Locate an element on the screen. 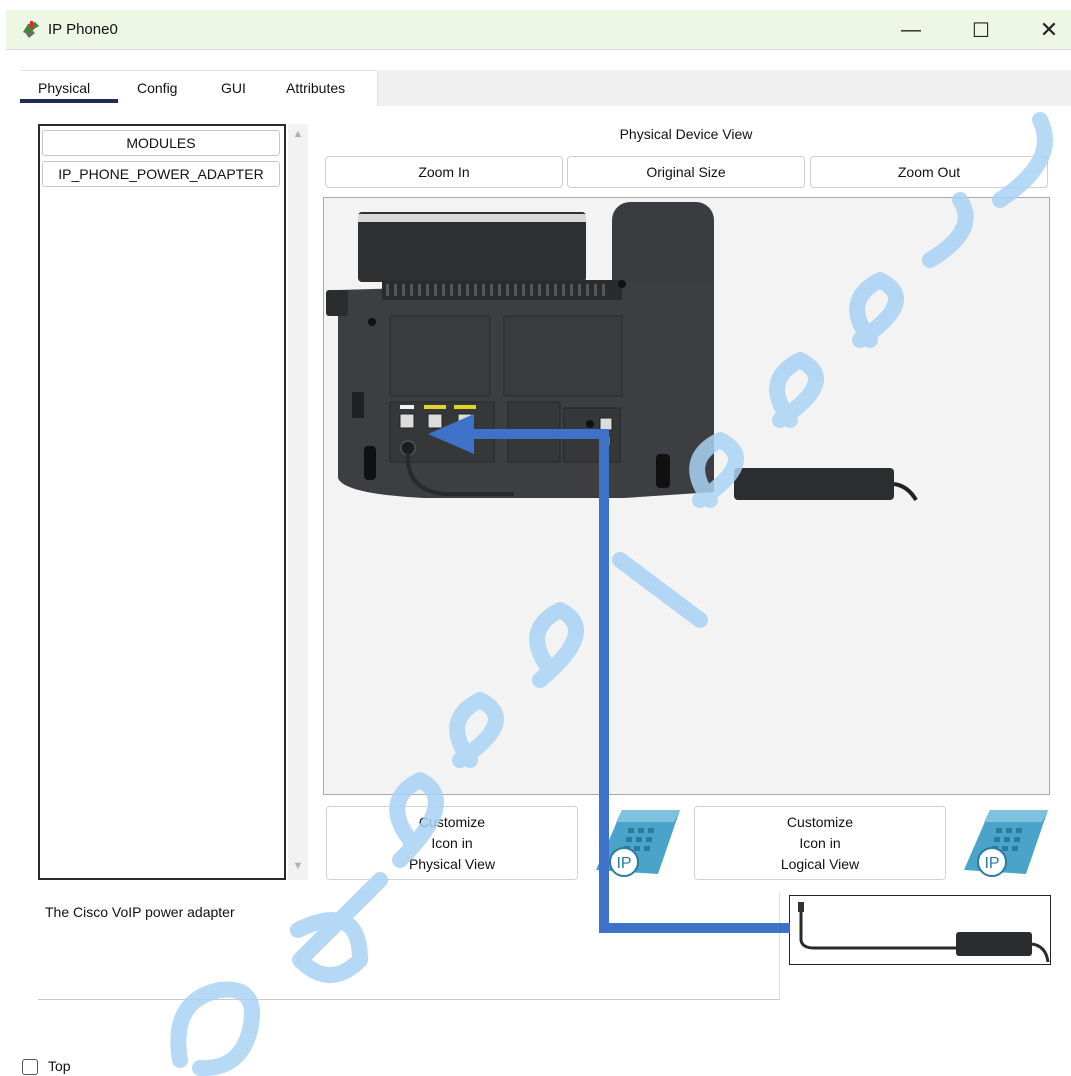 The width and height of the screenshot is (1071, 1076). customize-physical-line3: Physical View is located at coordinates (452, 863).